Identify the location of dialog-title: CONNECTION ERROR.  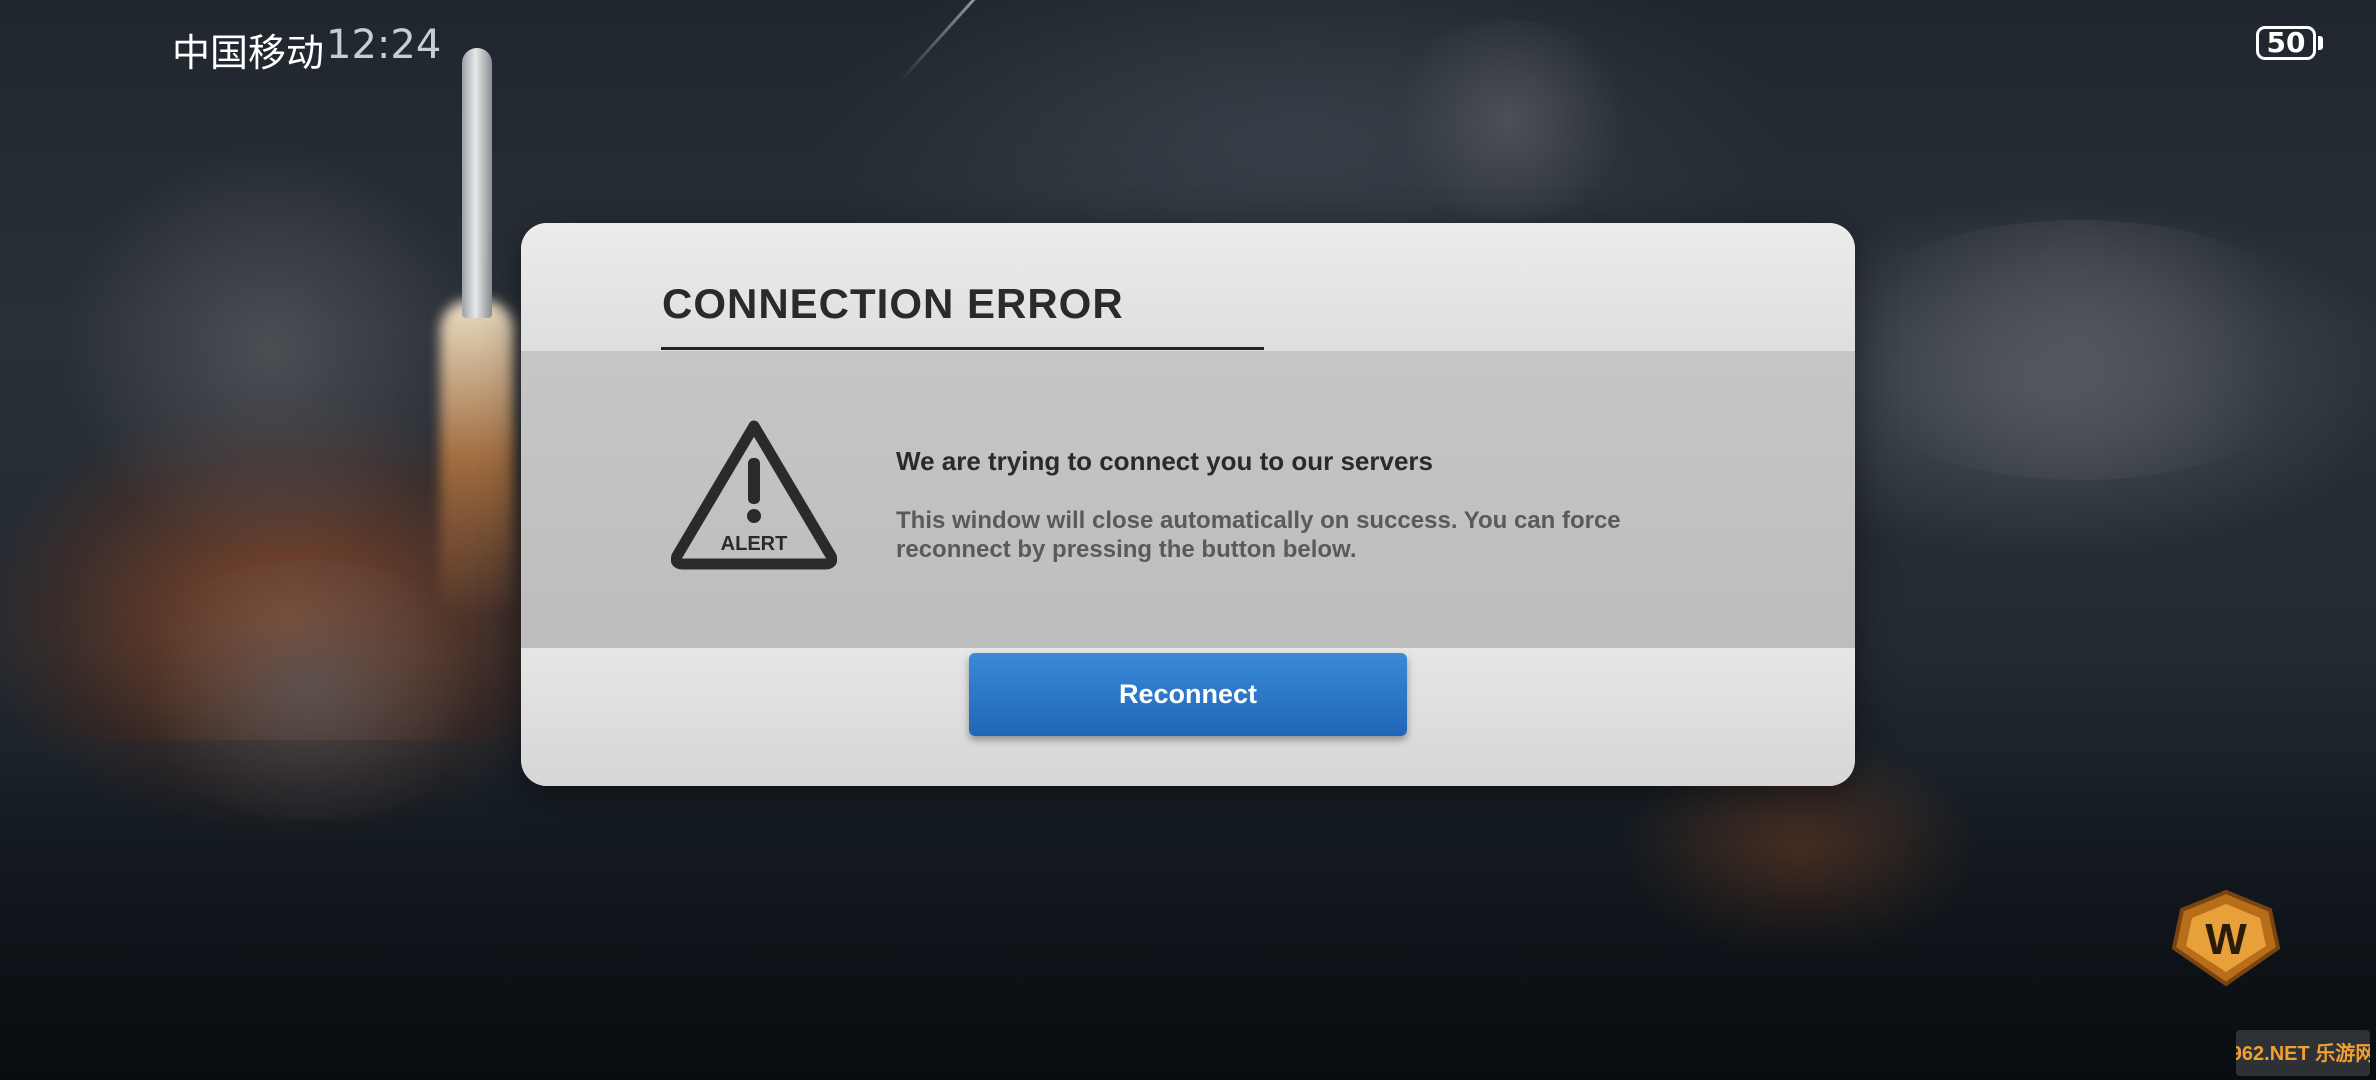
(893, 303).